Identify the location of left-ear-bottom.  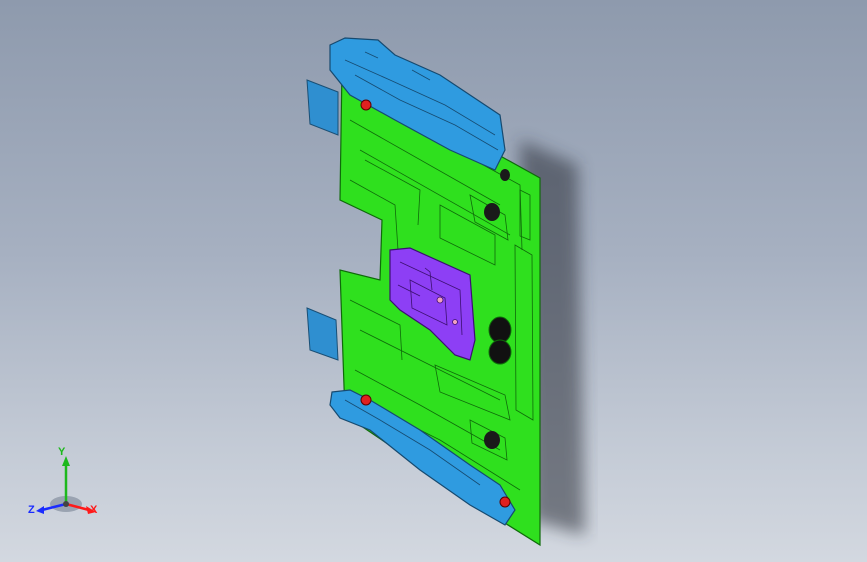
(322, 334).